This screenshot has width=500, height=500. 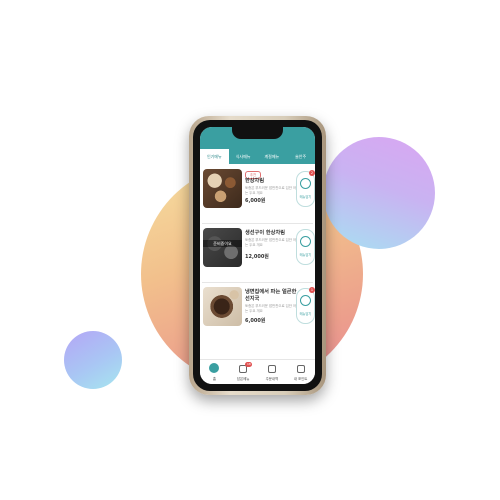 What do you see at coordinates (300, 156) in the screenshot?
I see `tab-side-dish: 술안주` at bounding box center [300, 156].